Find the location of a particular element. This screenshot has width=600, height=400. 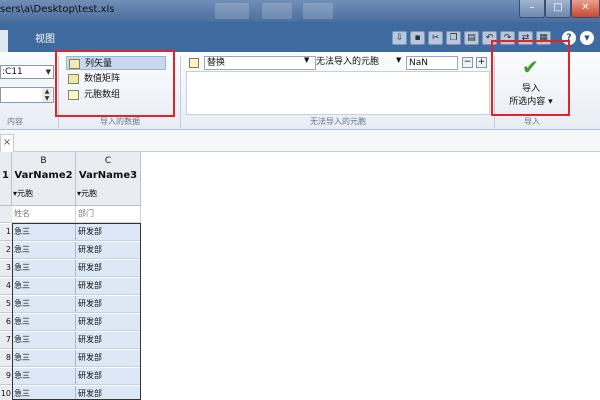

help-icon: ? is located at coordinates (569, 38).